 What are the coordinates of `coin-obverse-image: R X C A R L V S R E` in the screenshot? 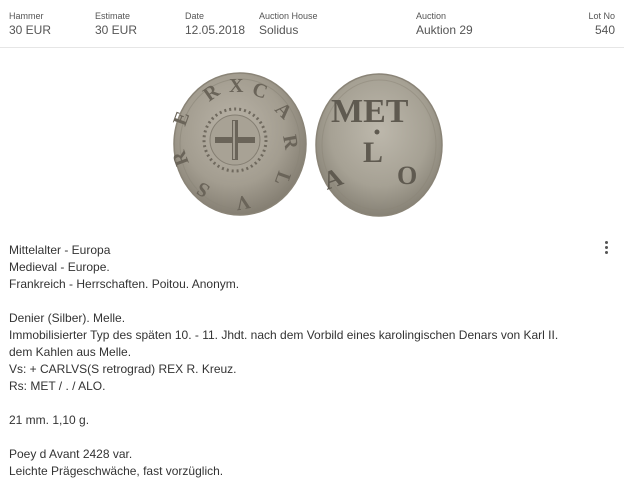 It's located at (240, 145).